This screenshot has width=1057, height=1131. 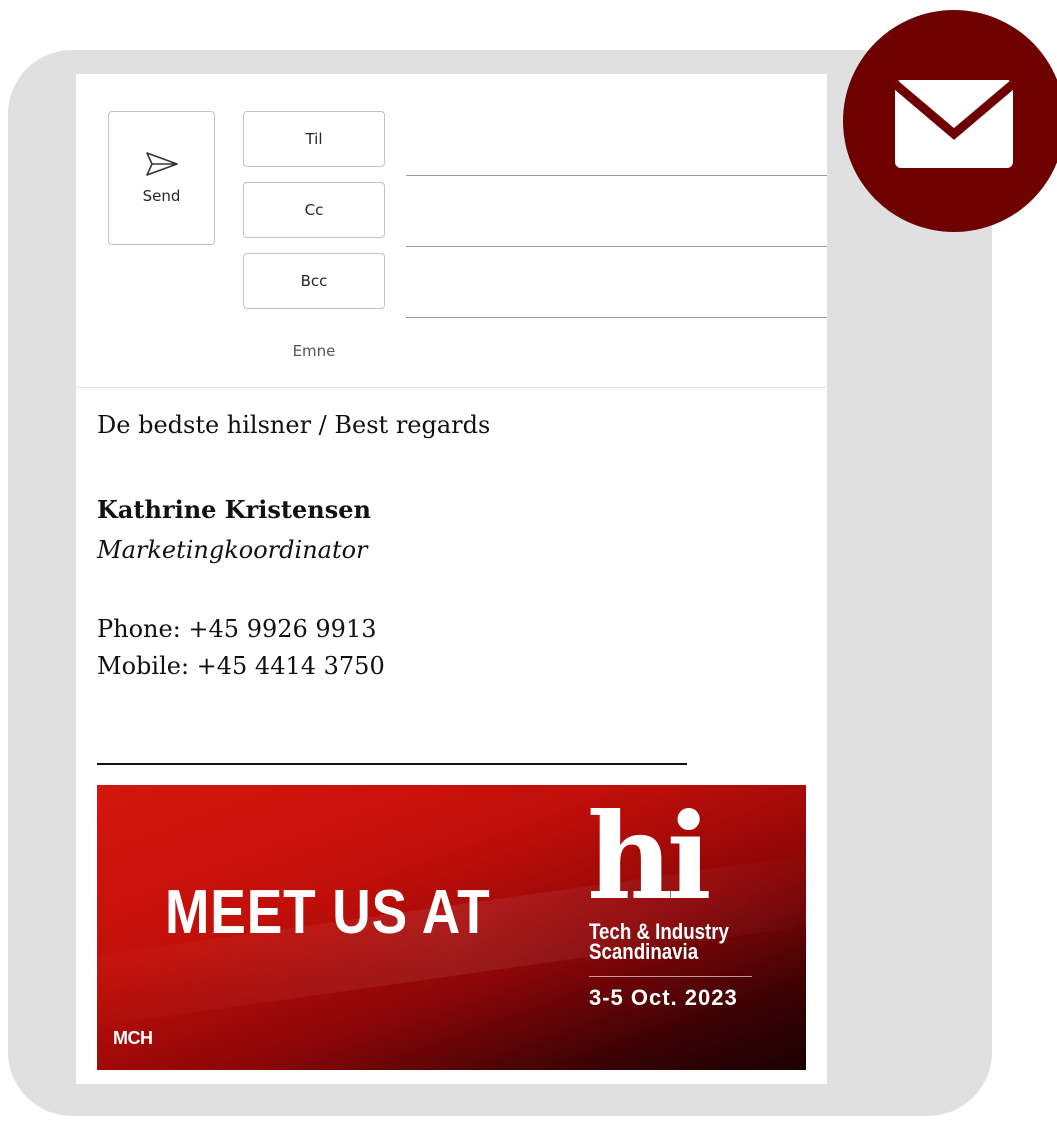 What do you see at coordinates (232, 550) in the screenshot?
I see `signature-title: Marketingkoordinator` at bounding box center [232, 550].